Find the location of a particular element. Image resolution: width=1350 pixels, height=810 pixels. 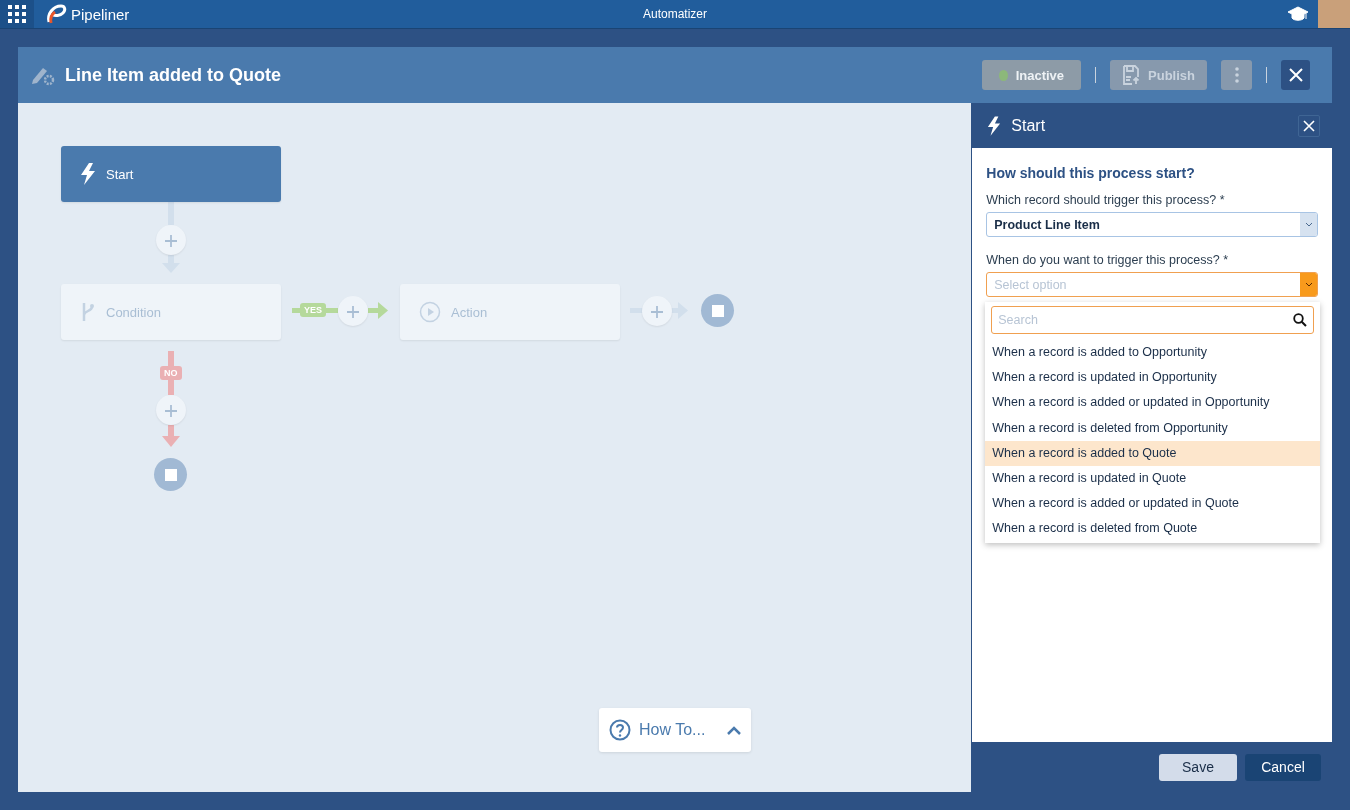

section-heading: How should this process start? is located at coordinates (1091, 173).